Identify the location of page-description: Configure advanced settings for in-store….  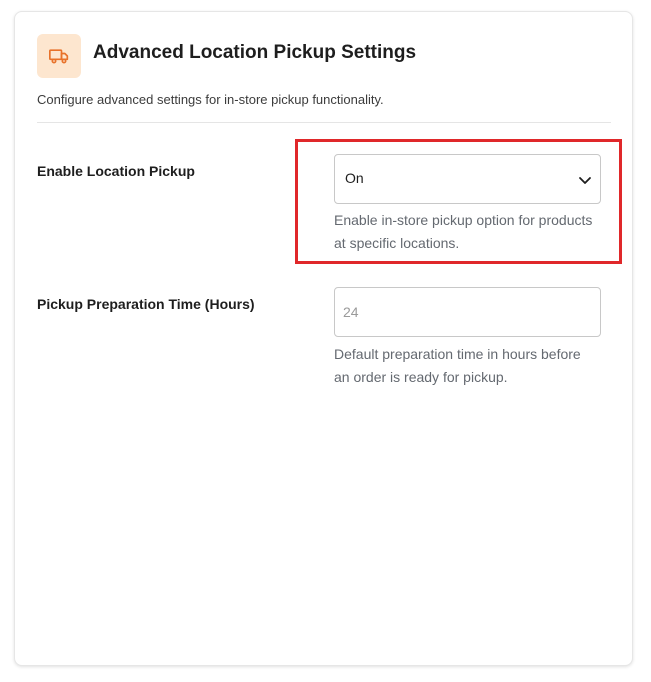
(210, 99).